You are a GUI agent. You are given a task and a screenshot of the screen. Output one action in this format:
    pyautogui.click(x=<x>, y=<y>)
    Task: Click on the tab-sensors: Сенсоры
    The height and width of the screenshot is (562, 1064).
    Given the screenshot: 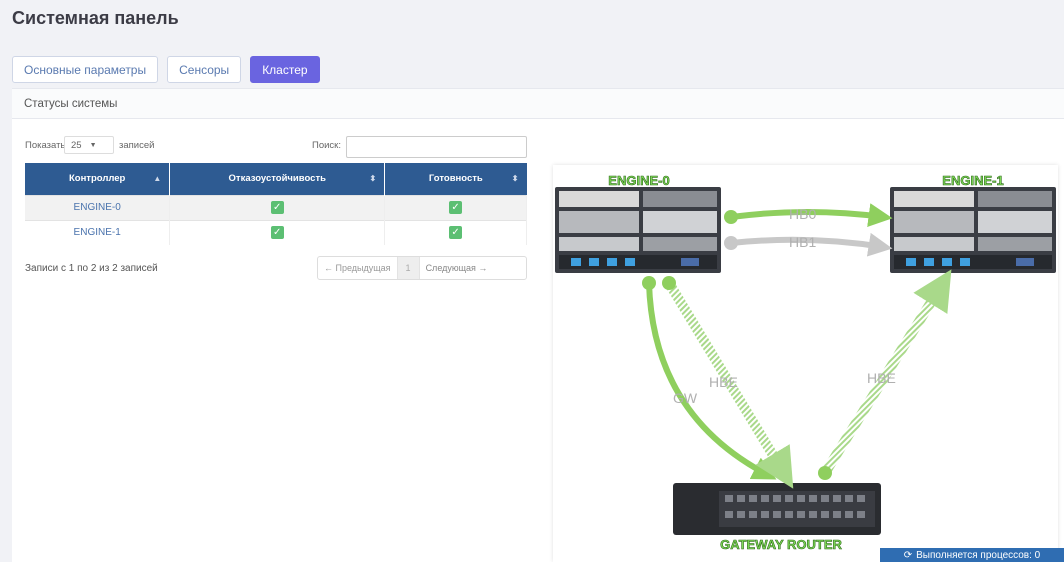 What is the action you would take?
    pyautogui.click(x=204, y=69)
    